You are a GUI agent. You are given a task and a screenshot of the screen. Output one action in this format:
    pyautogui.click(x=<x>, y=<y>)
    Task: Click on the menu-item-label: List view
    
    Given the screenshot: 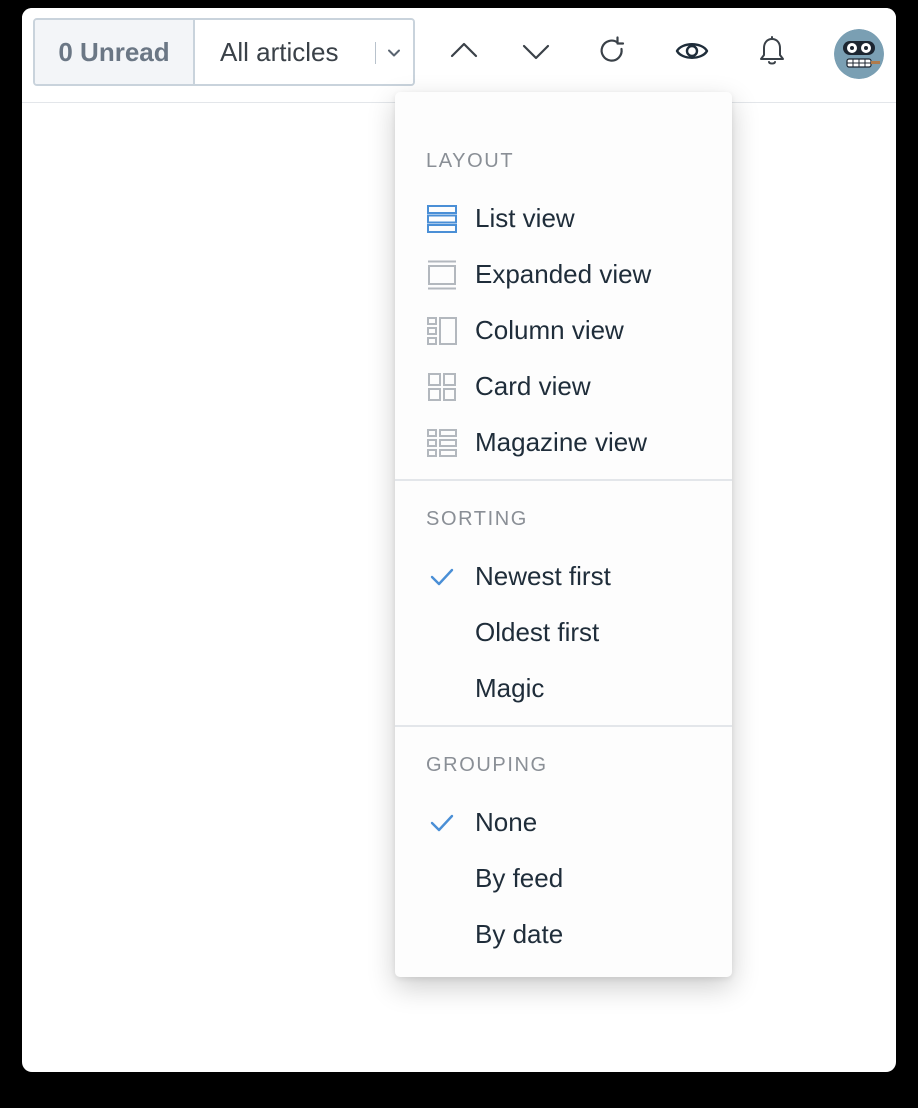 What is the action you would take?
    pyautogui.click(x=525, y=217)
    